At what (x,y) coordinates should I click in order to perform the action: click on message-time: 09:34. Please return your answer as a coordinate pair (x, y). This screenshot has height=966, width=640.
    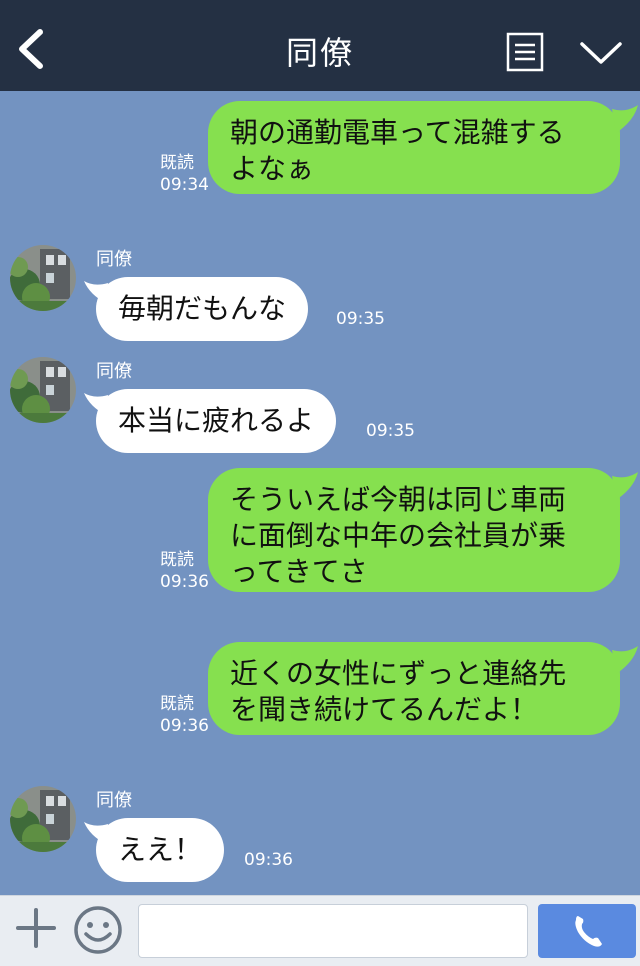
    Looking at the image, I should click on (184, 185).